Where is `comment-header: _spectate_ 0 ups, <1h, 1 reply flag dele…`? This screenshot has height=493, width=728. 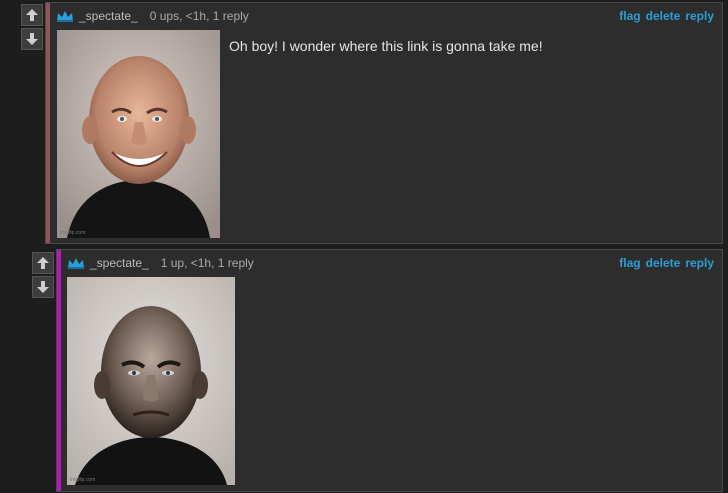 comment-header: _spectate_ 0 ups, <1h, 1 reply flag dele… is located at coordinates (385, 16).